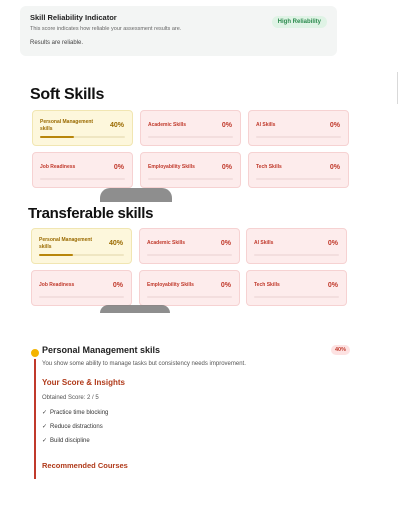 Image resolution: width=400 pixels, height=531 pixels. Describe the element at coordinates (341, 350) in the screenshot. I see `detail-score-badge: 40%` at that location.